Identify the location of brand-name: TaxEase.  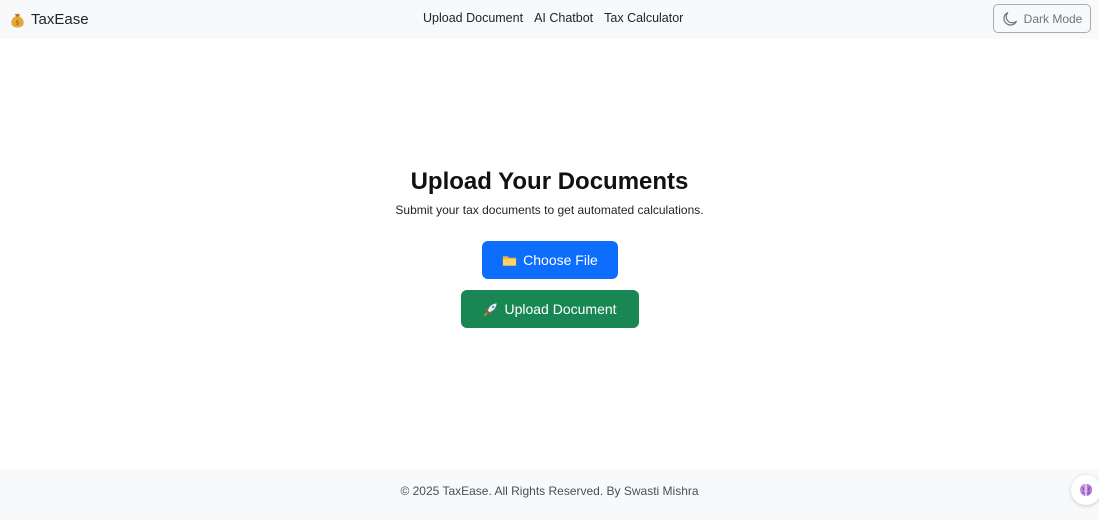
(60, 19).